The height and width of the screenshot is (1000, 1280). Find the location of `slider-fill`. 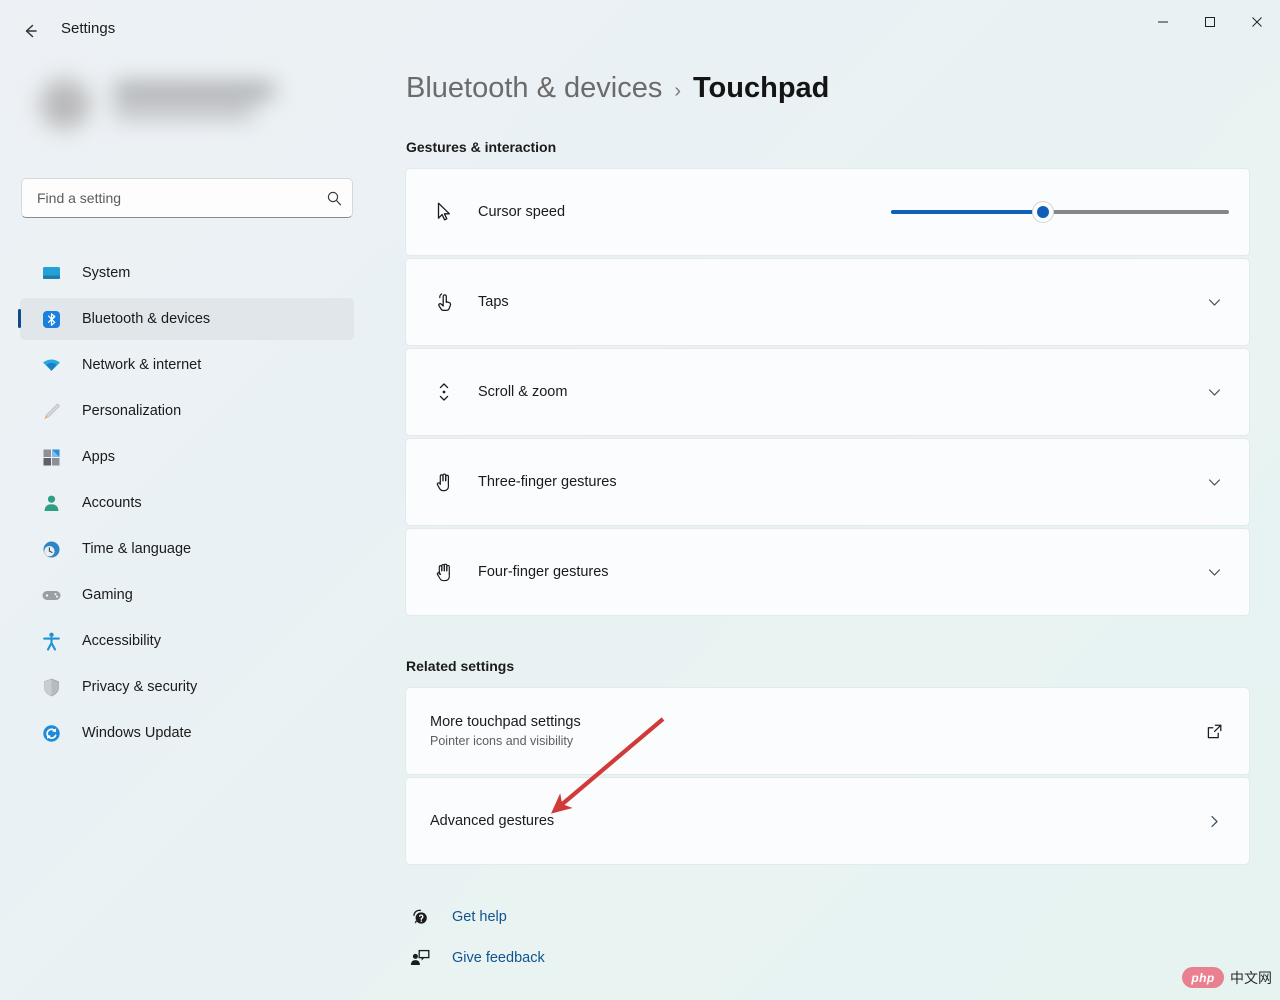

slider-fill is located at coordinates (967, 212).